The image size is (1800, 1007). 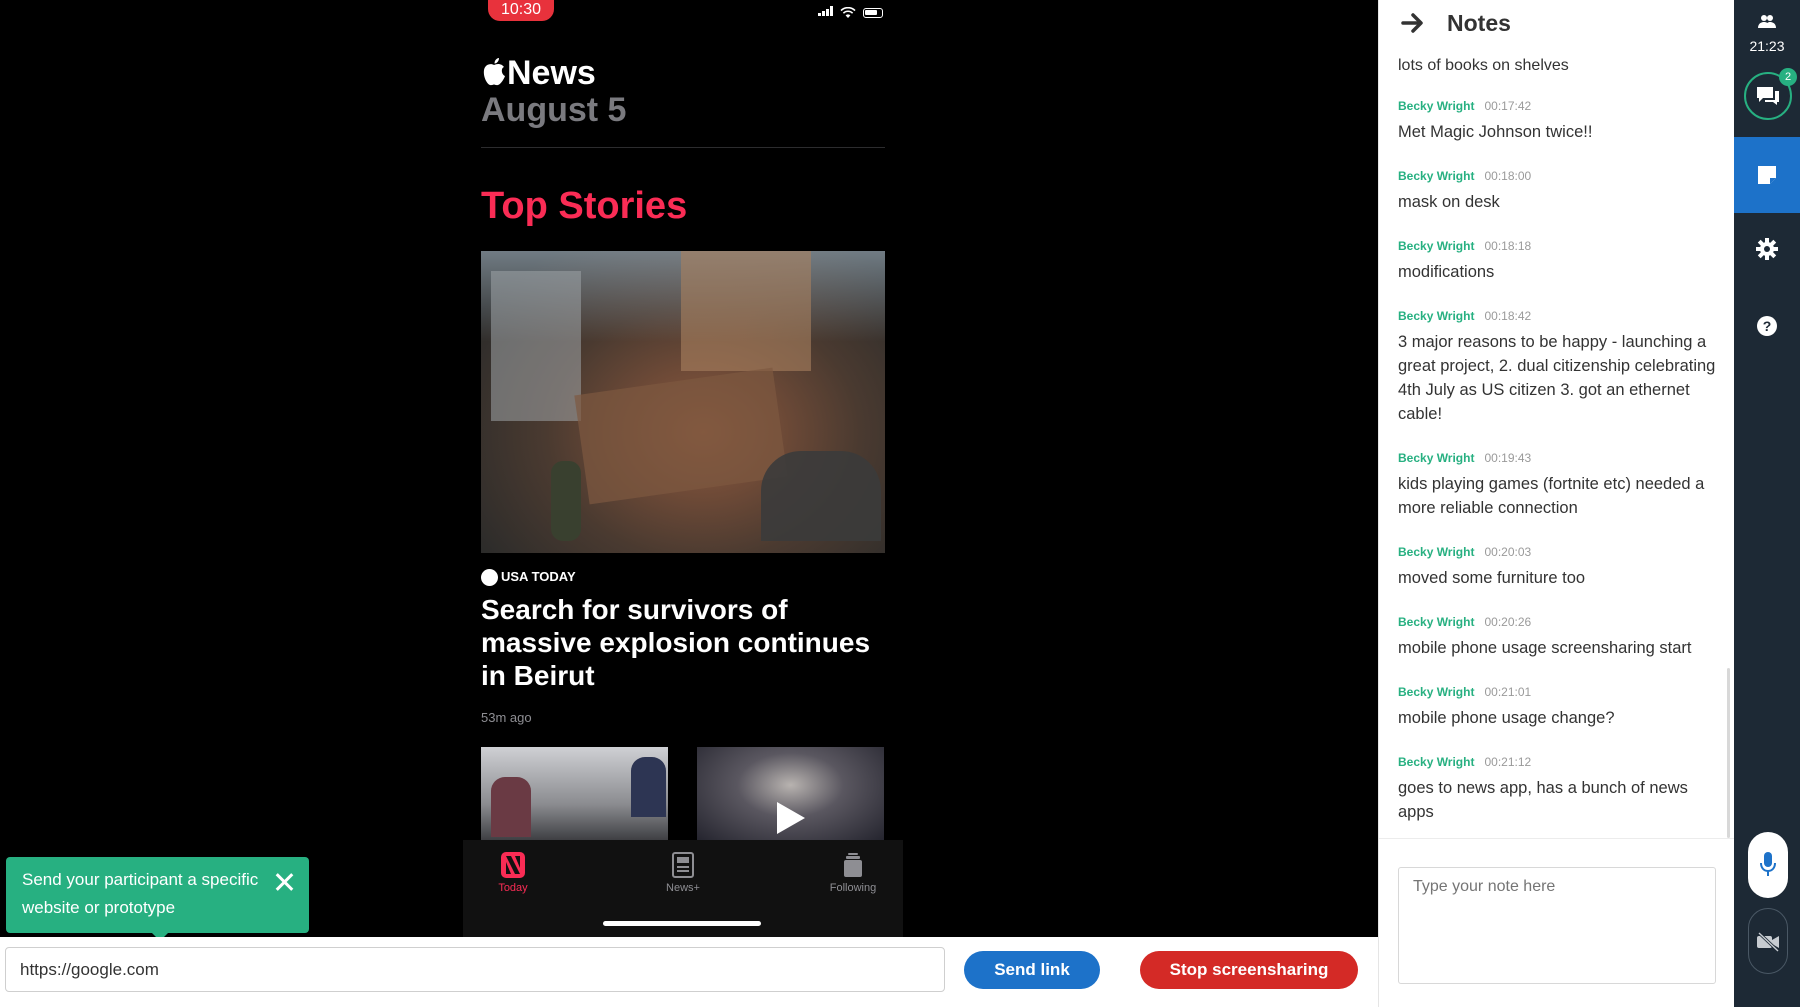 What do you see at coordinates (825, 11) in the screenshot?
I see `signal-icon` at bounding box center [825, 11].